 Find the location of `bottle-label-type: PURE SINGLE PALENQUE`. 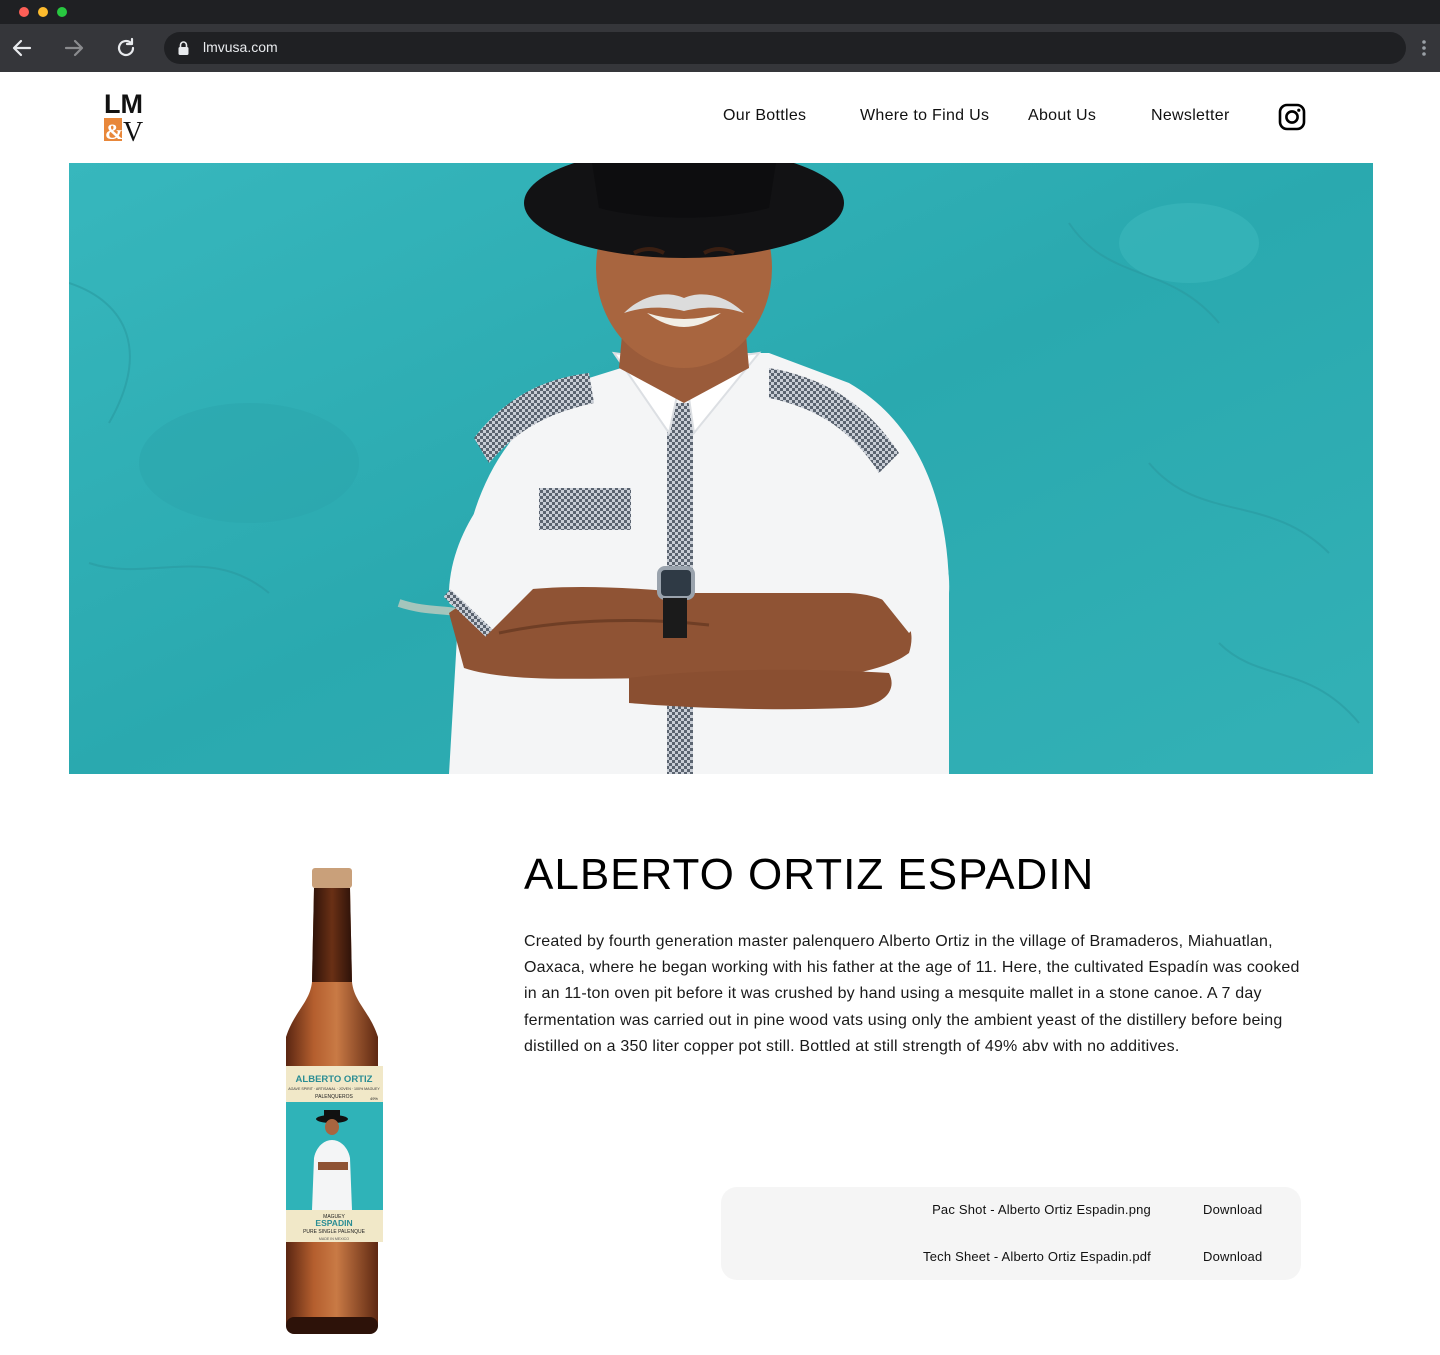

bottle-label-type: PURE SINGLE PALENQUE is located at coordinates (334, 1232).